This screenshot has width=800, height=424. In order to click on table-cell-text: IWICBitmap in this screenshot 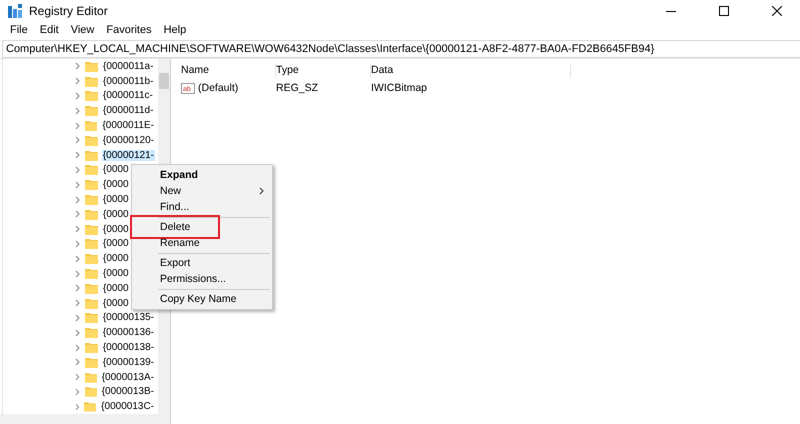, I will do `click(399, 88)`.